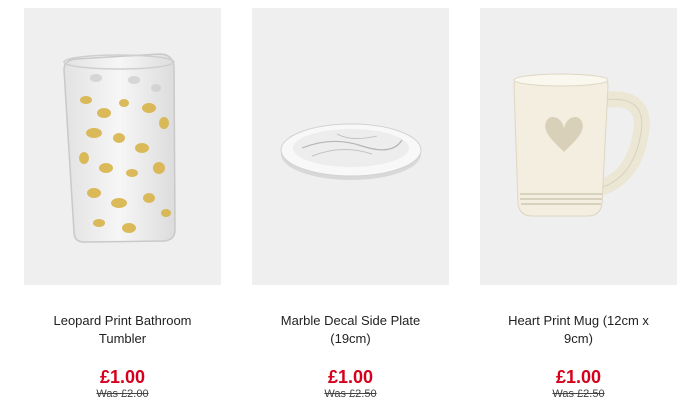 The image size is (693, 401). Describe the element at coordinates (122, 394) in the screenshot. I see `was-price: Was £2.00` at that location.